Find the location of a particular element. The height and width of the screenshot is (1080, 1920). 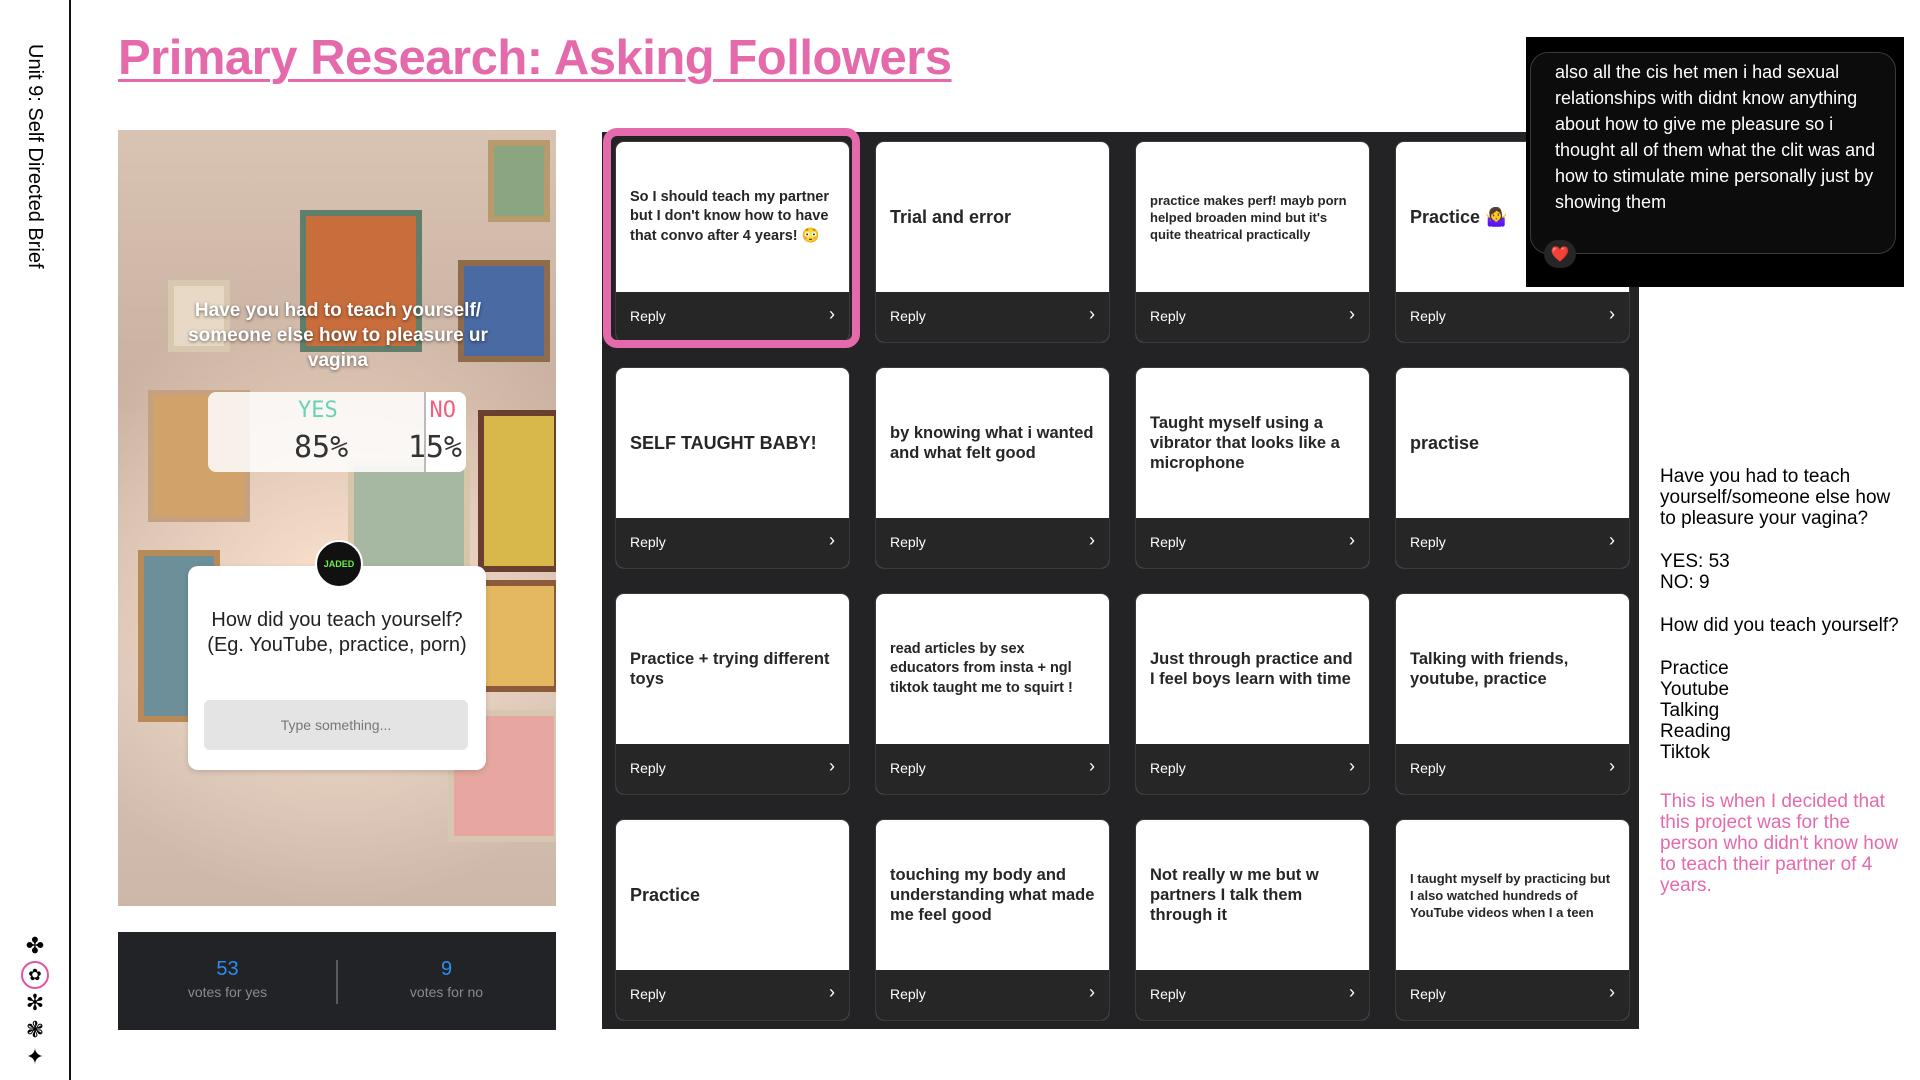

response-card-body: Talking with friends, youtube, practice is located at coordinates (1512, 669).